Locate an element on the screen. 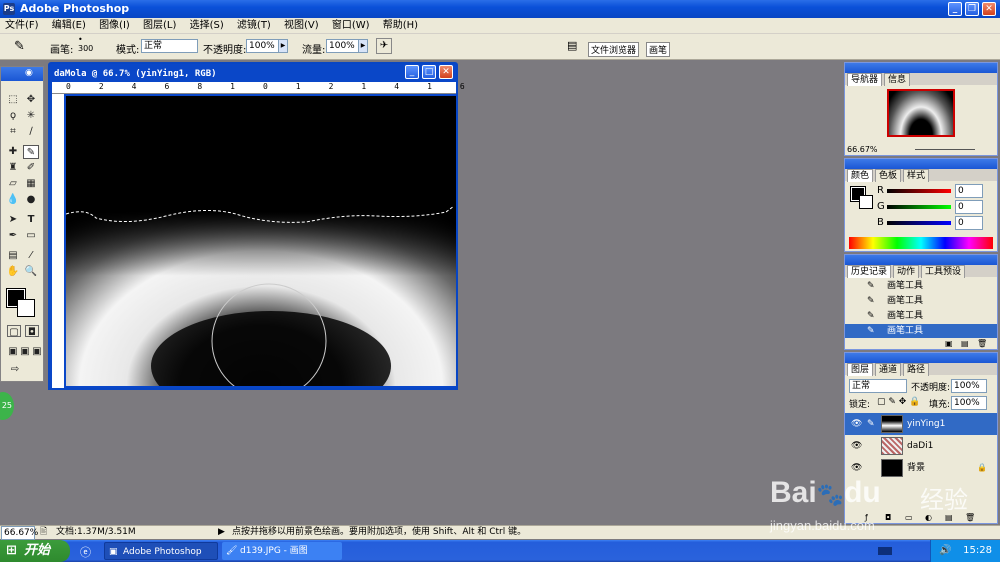 The height and width of the screenshot is (562, 1000). dodge-tool-icon: ● is located at coordinates (31, 200).